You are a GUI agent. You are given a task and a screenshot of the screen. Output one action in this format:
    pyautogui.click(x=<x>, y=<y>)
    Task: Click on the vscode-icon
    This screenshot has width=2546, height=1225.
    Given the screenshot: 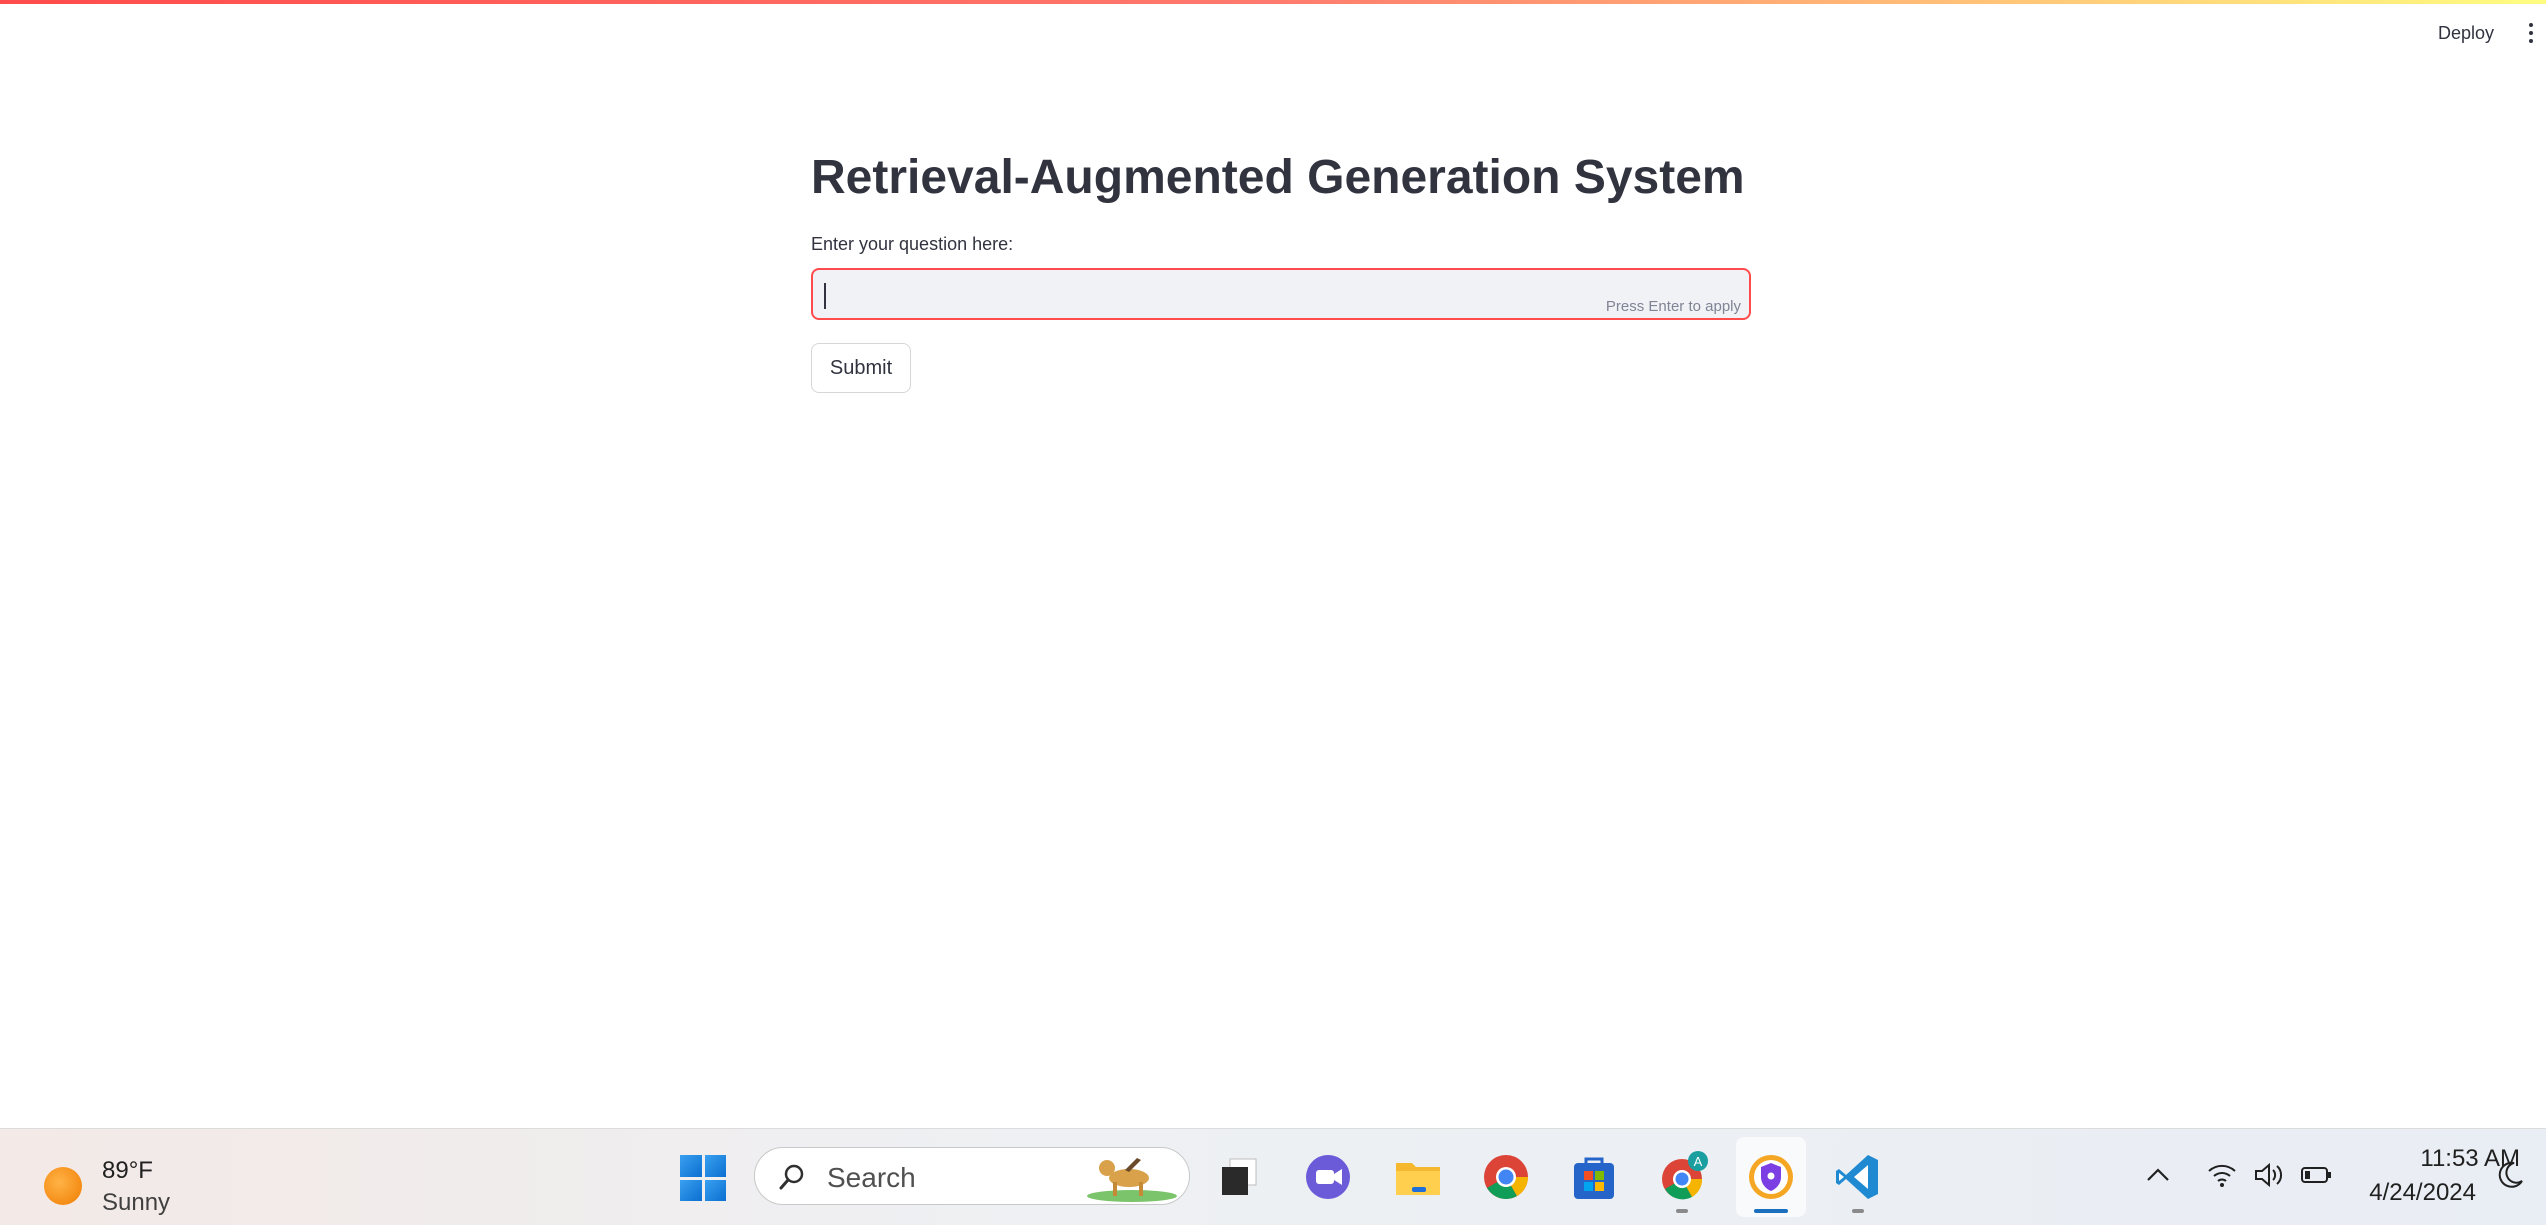 What is the action you would take?
    pyautogui.click(x=1858, y=1177)
    